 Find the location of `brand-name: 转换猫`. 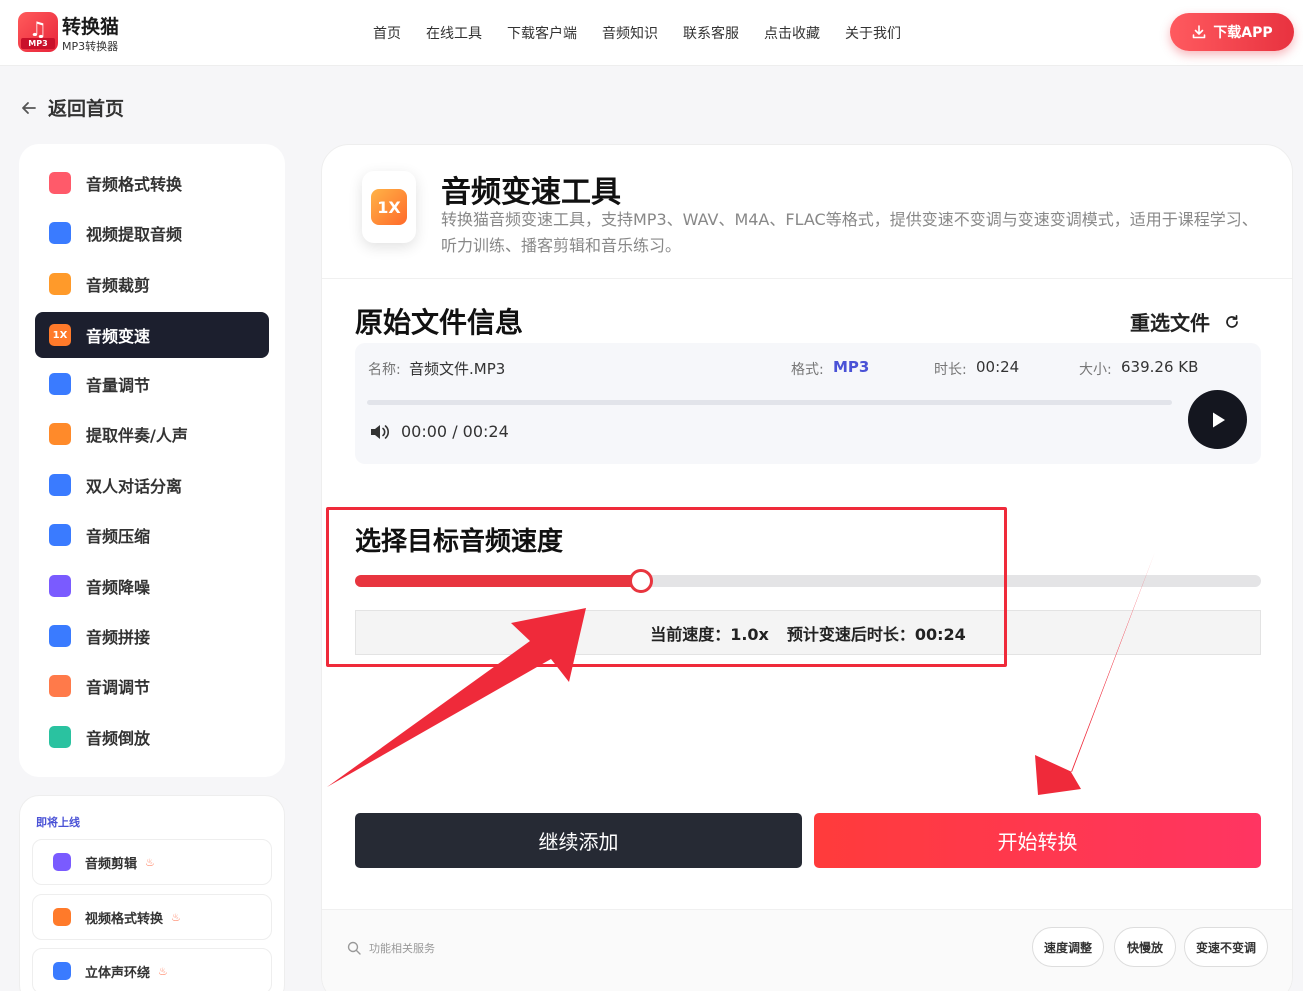

brand-name: 转换猫 is located at coordinates (90, 25).